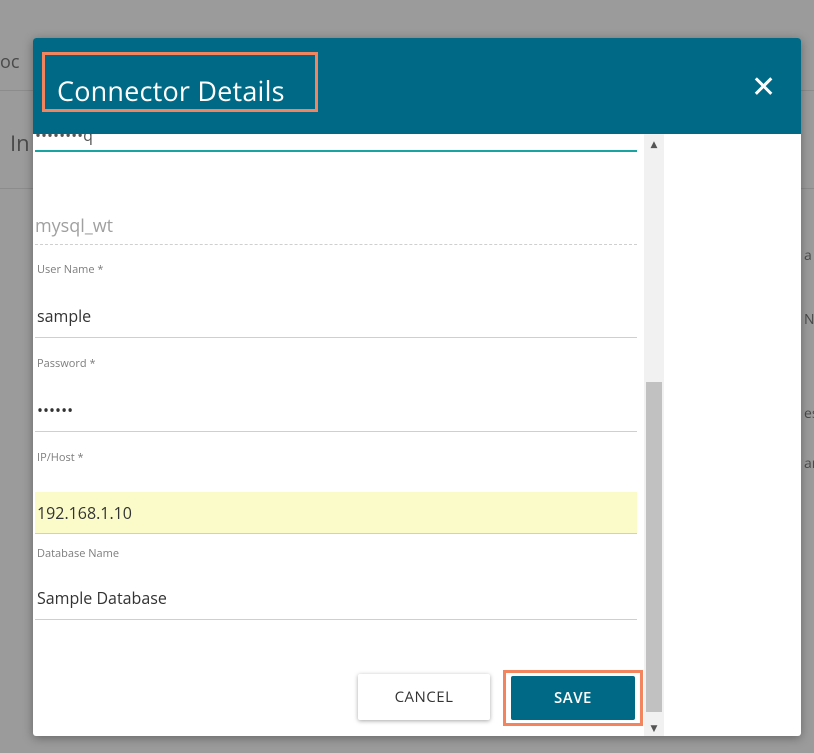  Describe the element at coordinates (336, 598) in the screenshot. I see `database-name-input` at that location.